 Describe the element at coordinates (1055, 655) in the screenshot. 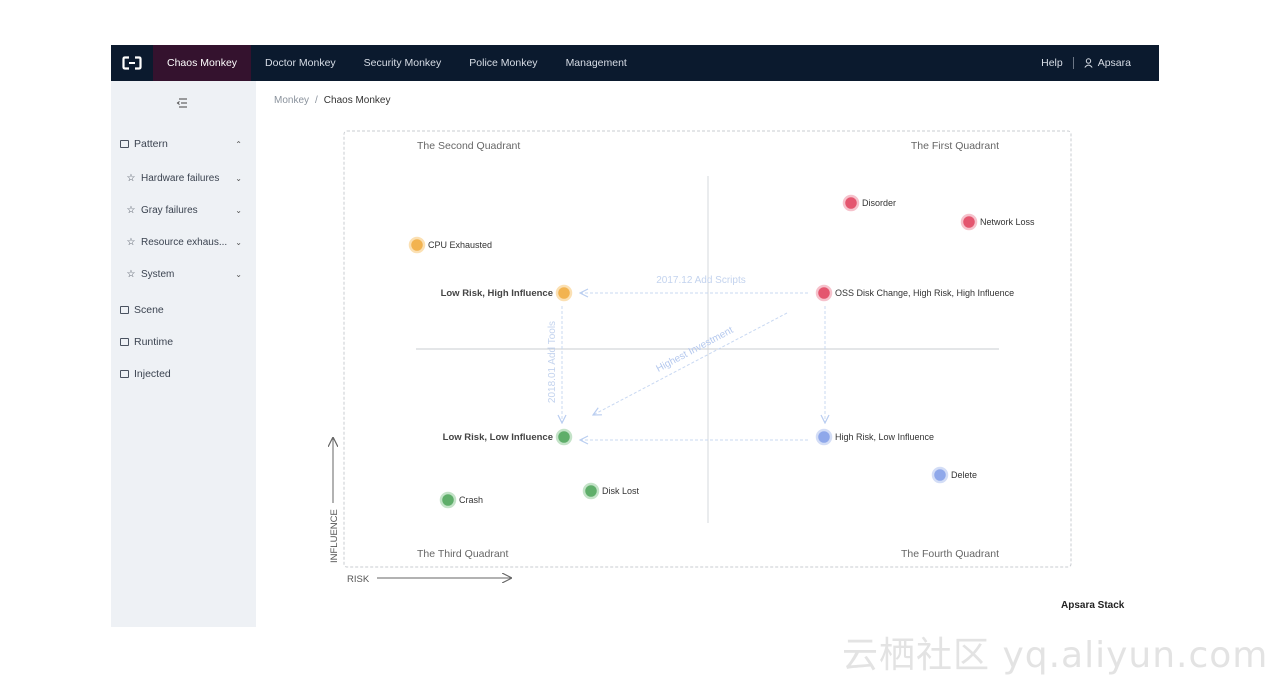

I see `watermark: 云栖社区 yq.aliyun.com` at that location.